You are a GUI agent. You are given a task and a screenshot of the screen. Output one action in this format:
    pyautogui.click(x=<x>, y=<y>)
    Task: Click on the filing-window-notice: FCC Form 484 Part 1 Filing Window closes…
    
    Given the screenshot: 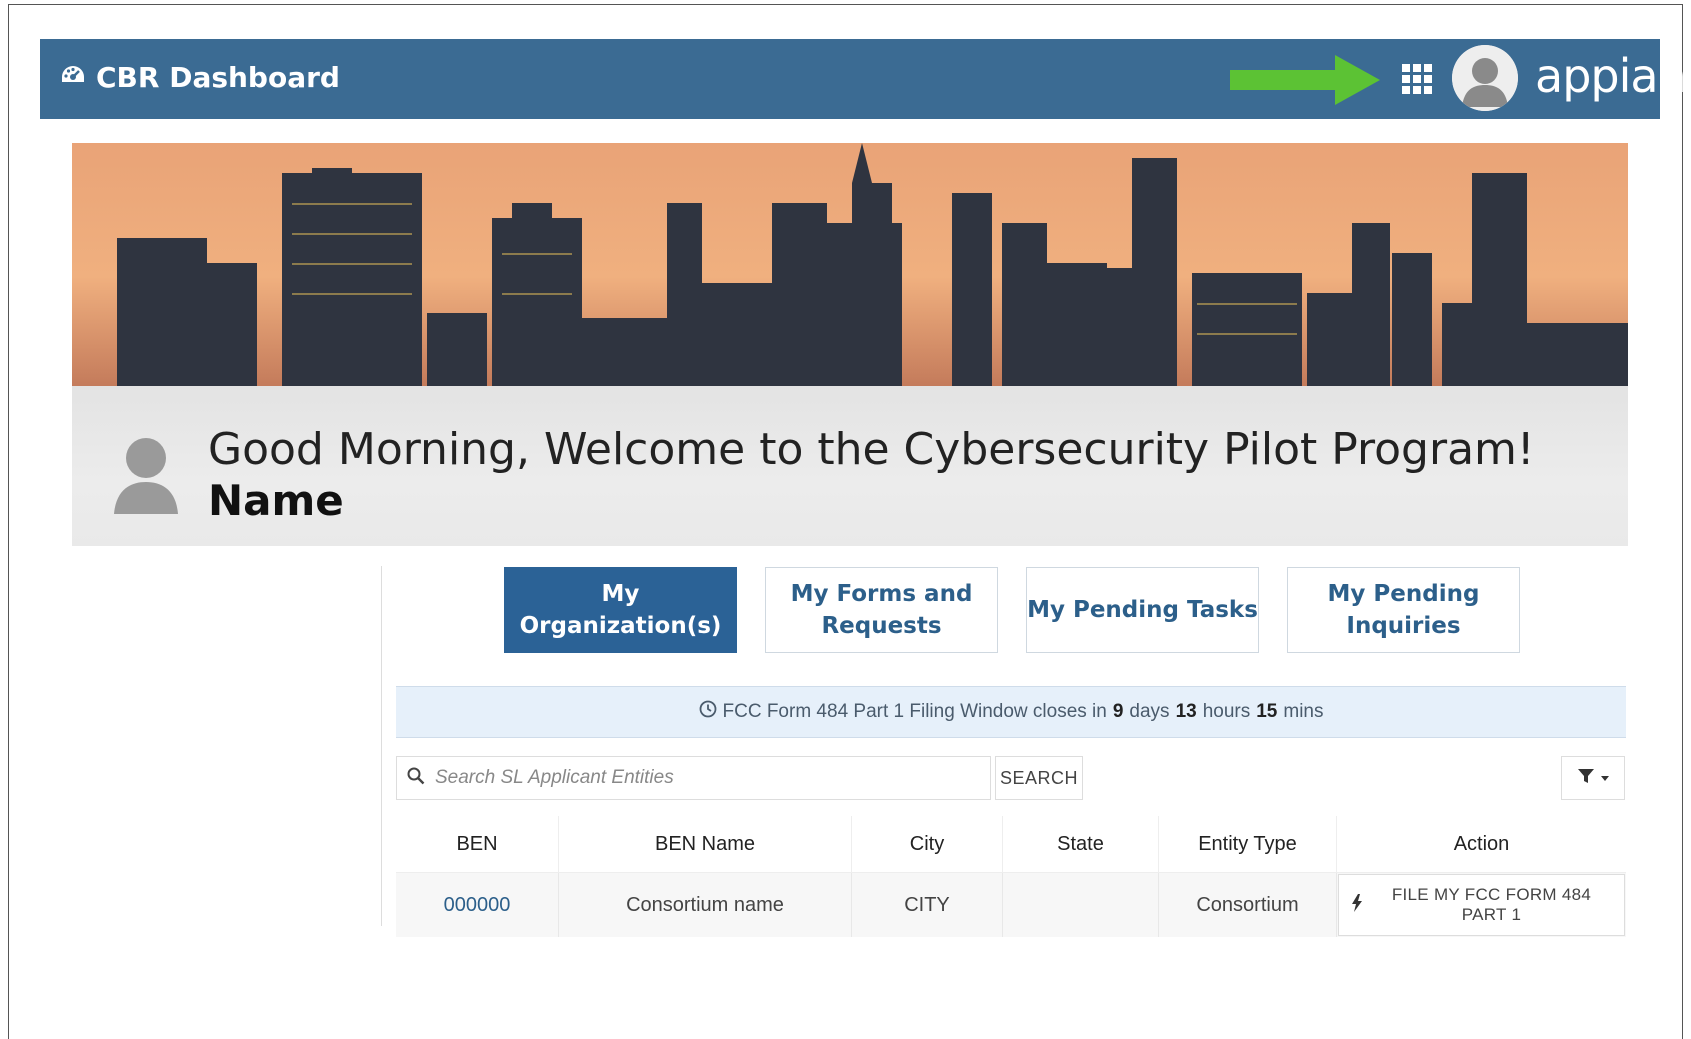 What is the action you would take?
    pyautogui.click(x=1011, y=712)
    